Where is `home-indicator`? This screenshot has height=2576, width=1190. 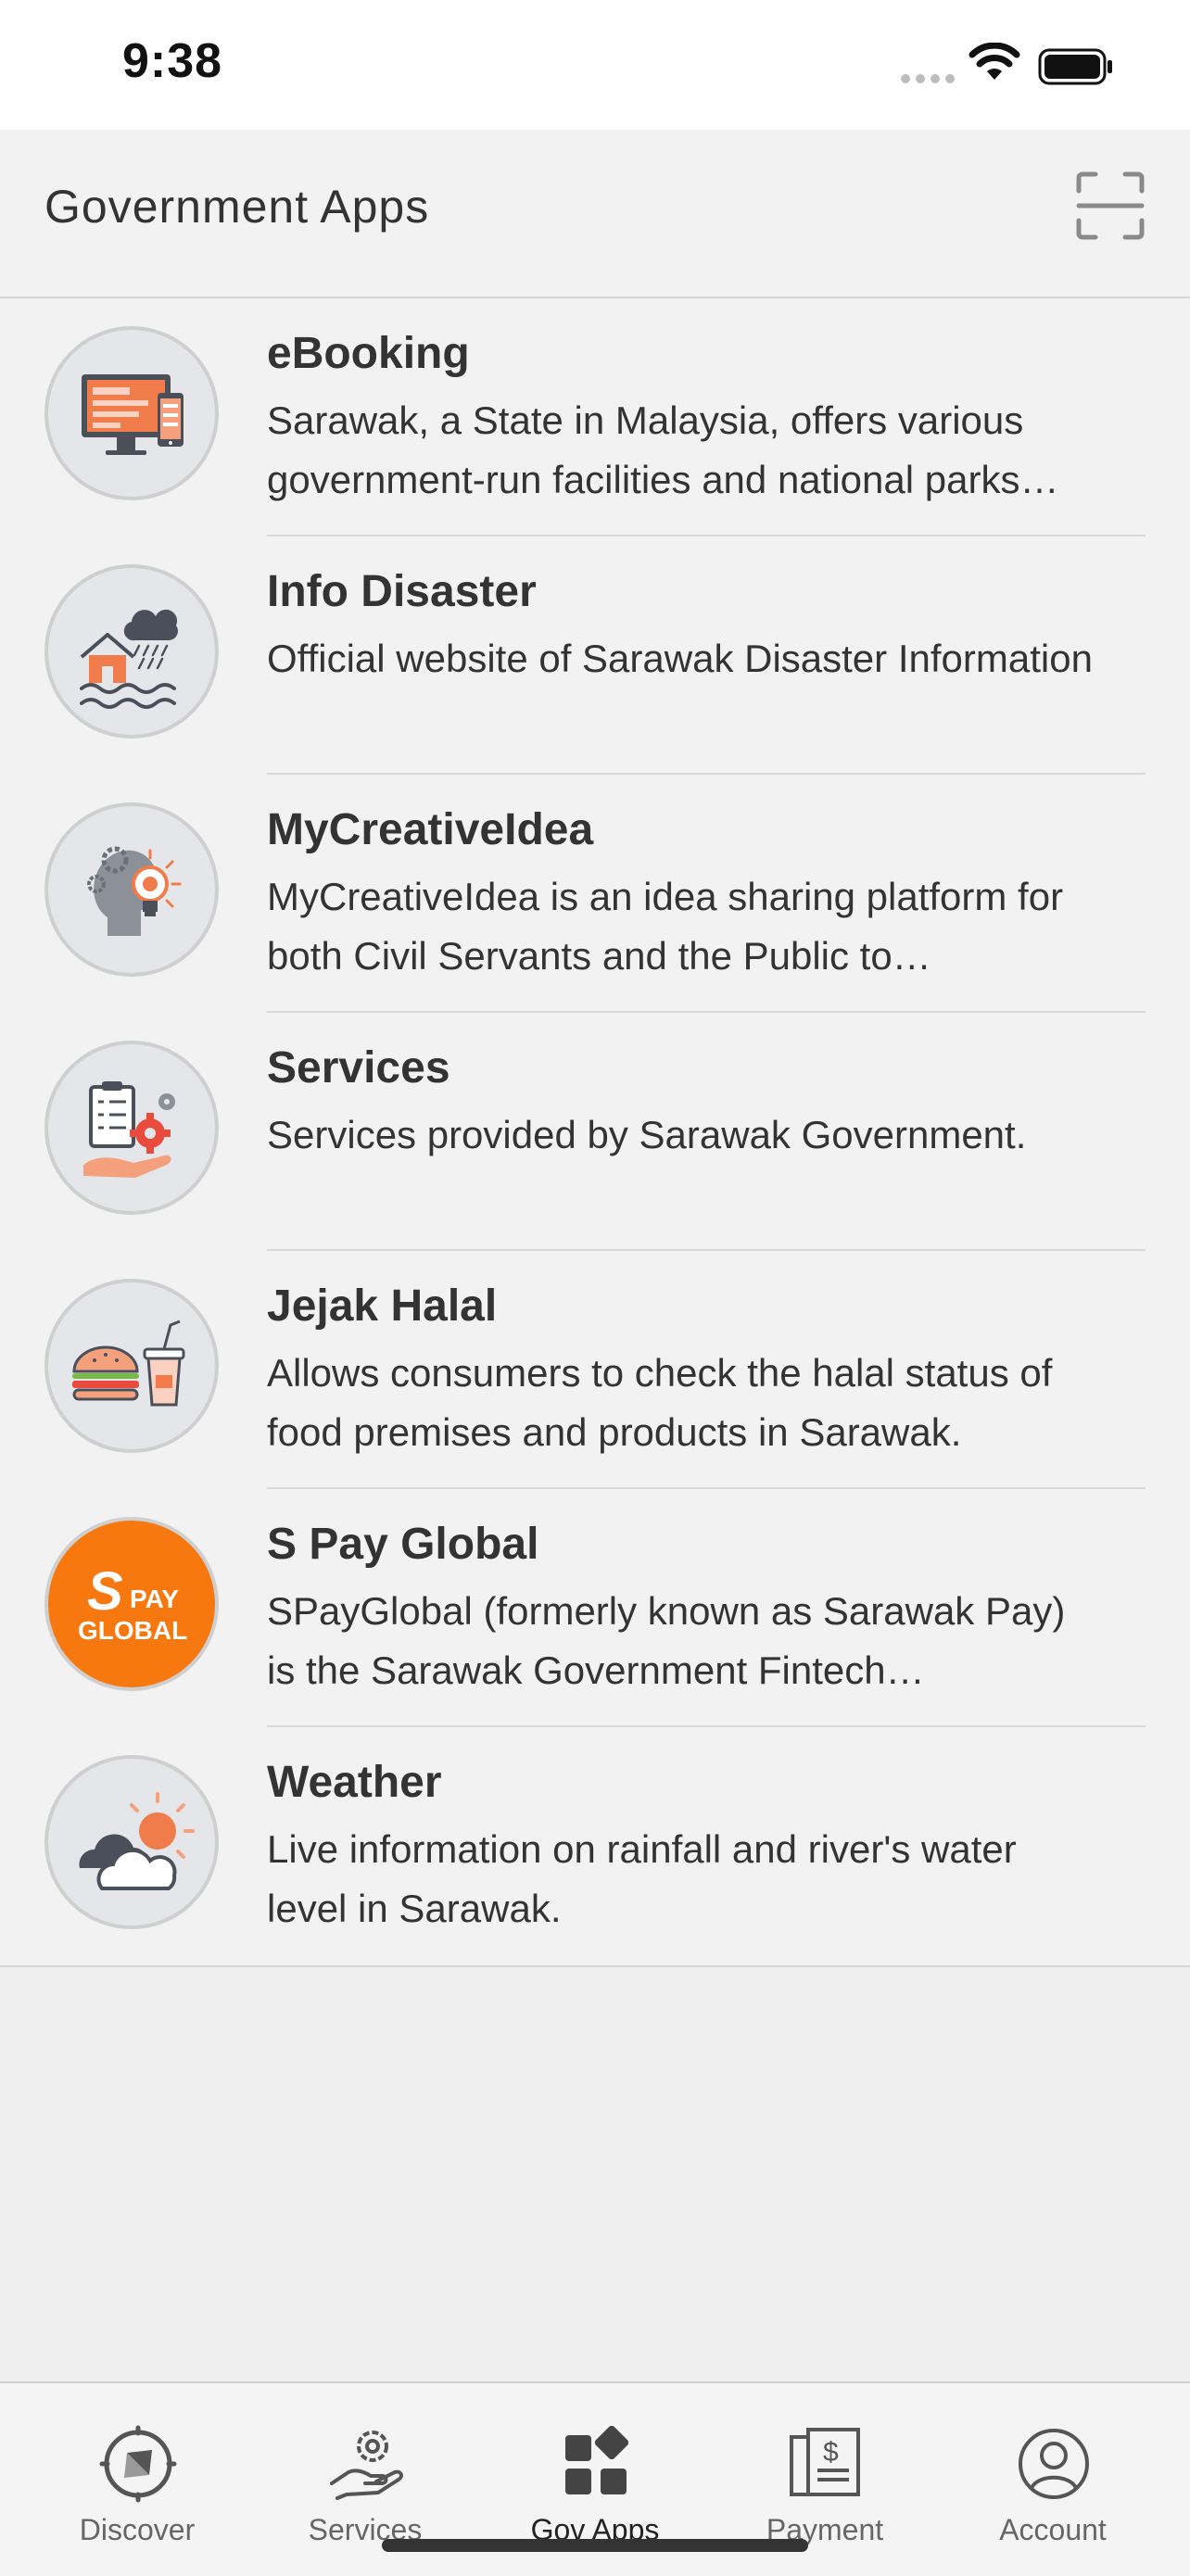 home-indicator is located at coordinates (595, 2545).